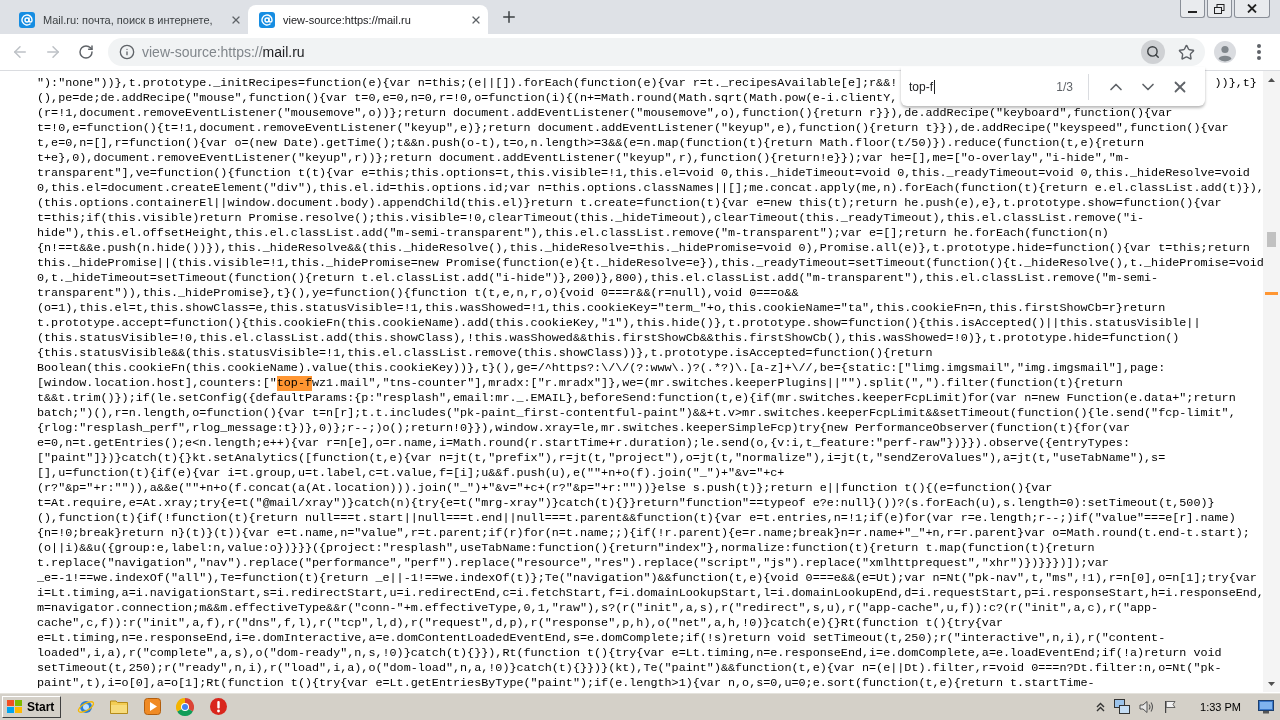 This screenshot has height=720, width=1280. I want to click on browser-tab: view-source:https://mail.ru, so click(368, 19).